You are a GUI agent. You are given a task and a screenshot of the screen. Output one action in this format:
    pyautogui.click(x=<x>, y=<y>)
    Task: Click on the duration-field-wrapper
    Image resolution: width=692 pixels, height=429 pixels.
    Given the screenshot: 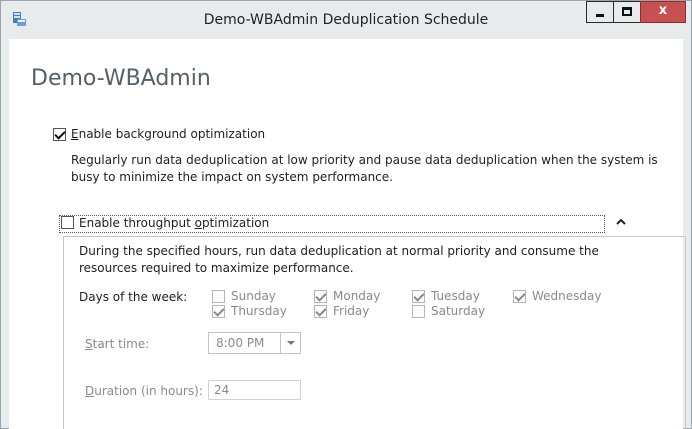 What is the action you would take?
    pyautogui.click(x=254, y=390)
    